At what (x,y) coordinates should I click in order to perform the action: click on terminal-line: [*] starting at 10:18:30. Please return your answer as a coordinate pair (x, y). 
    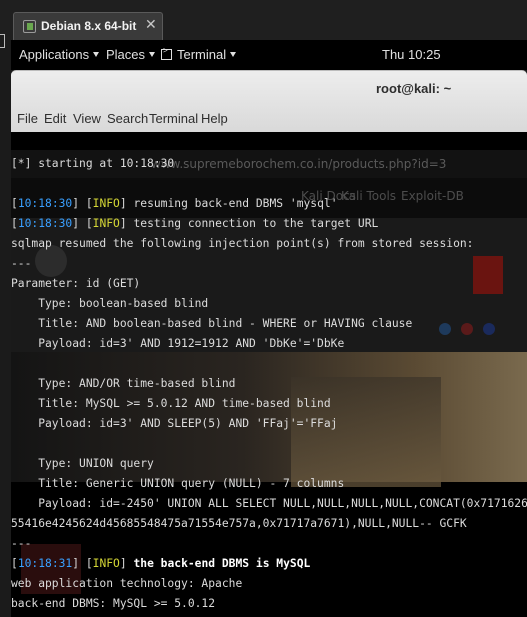
    Looking at the image, I should click on (269, 164).